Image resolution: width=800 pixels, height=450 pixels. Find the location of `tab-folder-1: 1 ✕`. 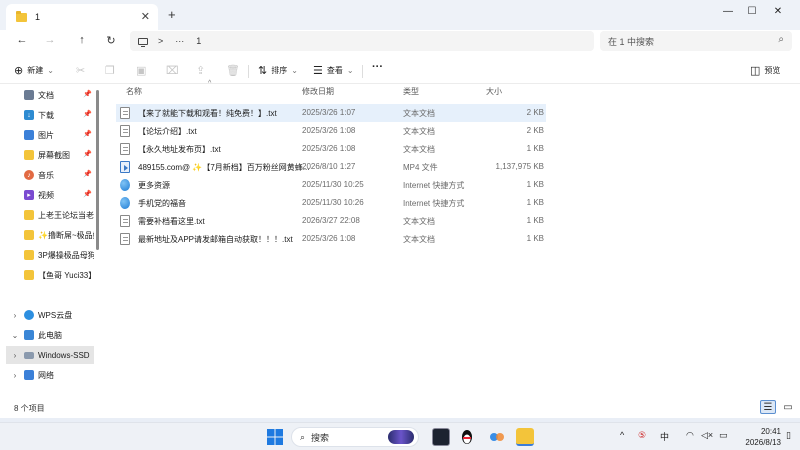

tab-folder-1: 1 ✕ is located at coordinates (82, 17).